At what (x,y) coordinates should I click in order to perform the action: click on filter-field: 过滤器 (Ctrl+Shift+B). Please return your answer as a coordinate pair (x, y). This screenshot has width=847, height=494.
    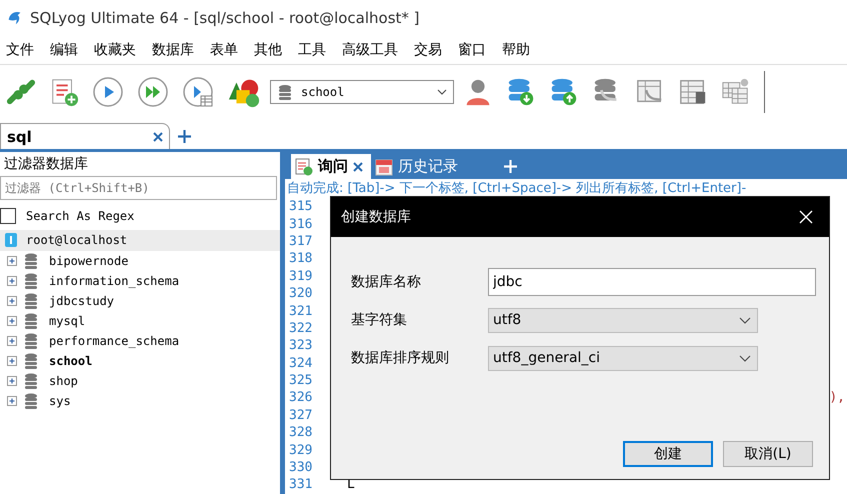
    Looking at the image, I should click on (138, 188).